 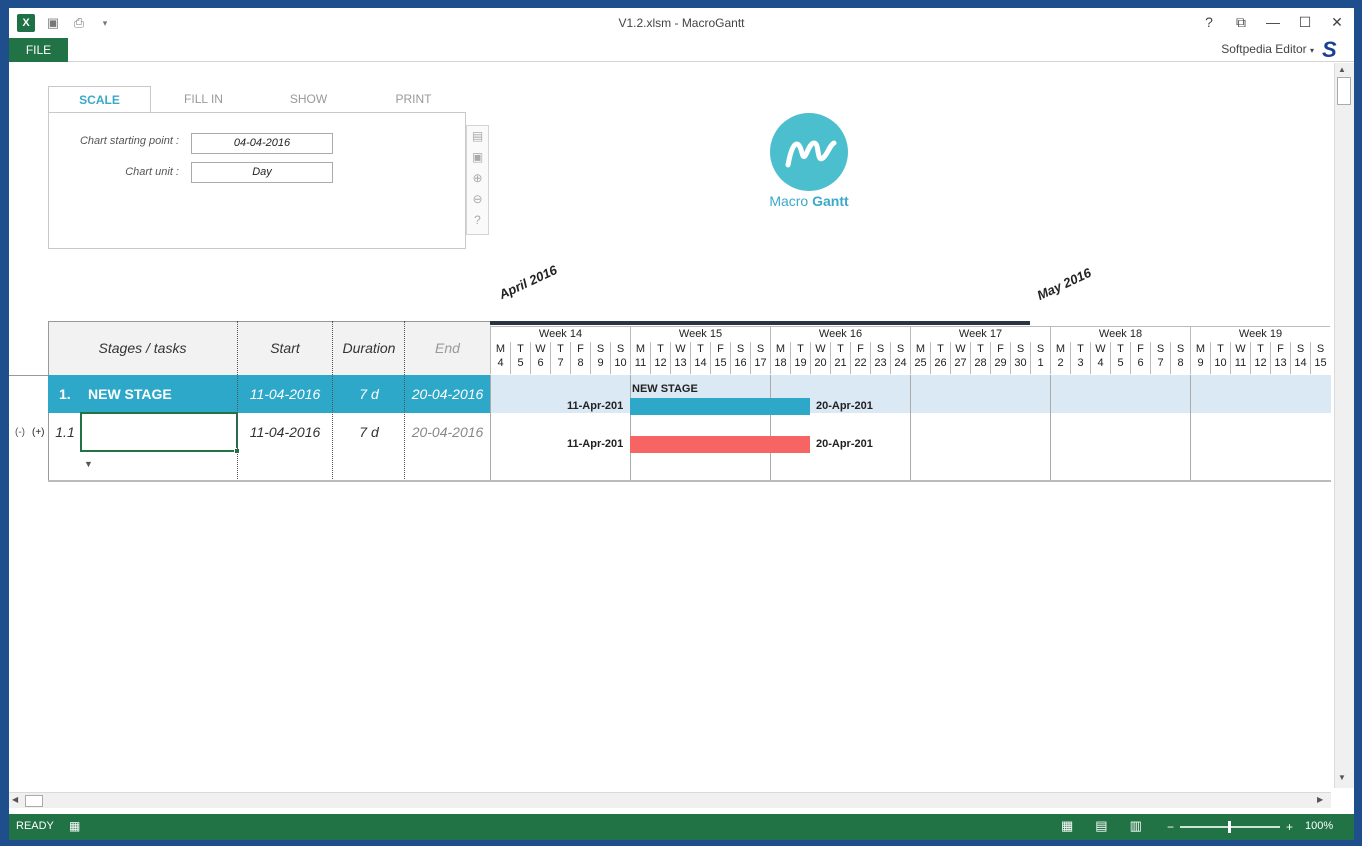 What do you see at coordinates (840, 363) in the screenshot?
I see `day-number: 21` at bounding box center [840, 363].